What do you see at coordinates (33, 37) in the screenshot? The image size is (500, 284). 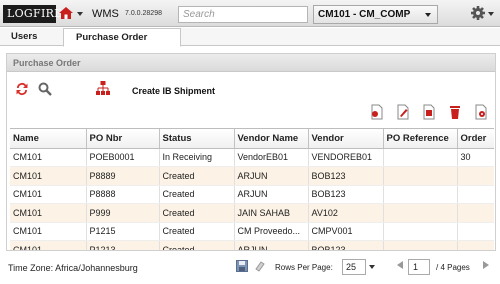 I see `tab-users: Users` at bounding box center [33, 37].